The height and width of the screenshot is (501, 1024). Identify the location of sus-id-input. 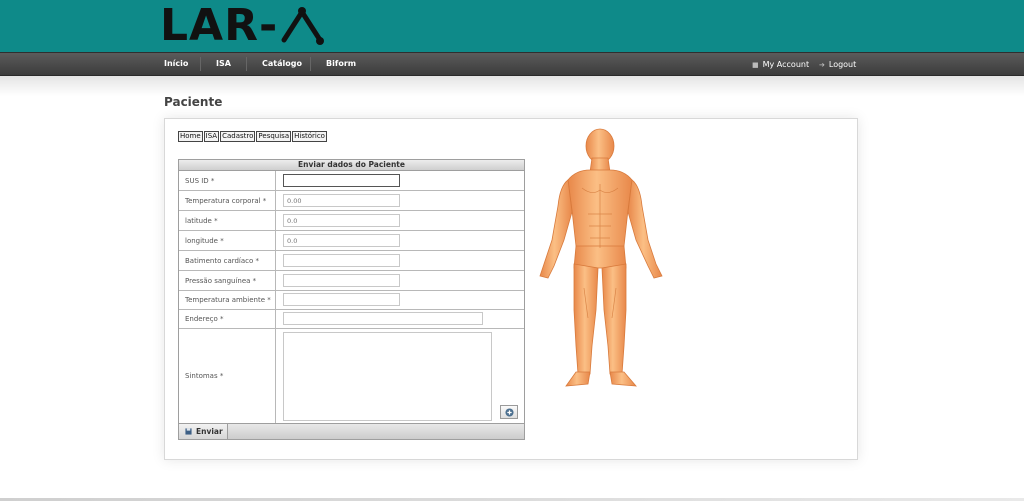
(341, 180).